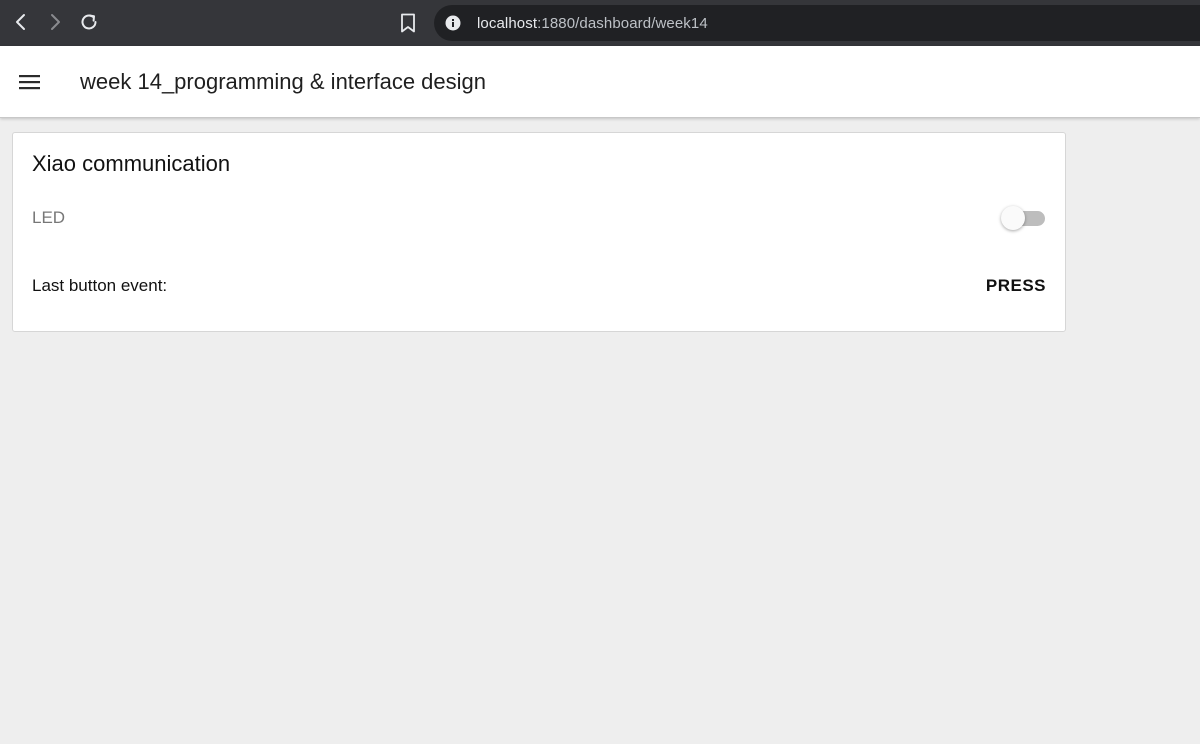  I want to click on group-title: Xiao communication, so click(131, 163).